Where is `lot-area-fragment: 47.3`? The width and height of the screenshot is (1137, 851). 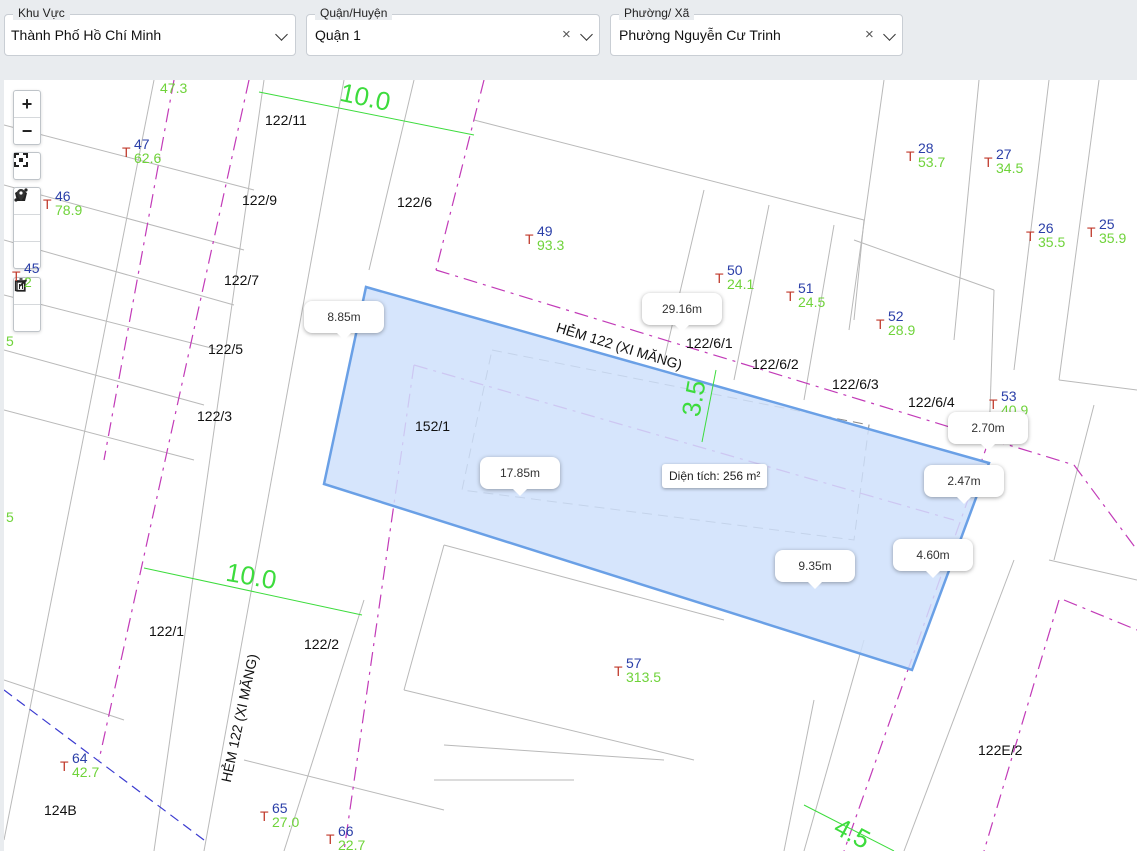
lot-area-fragment: 47.3 is located at coordinates (174, 88).